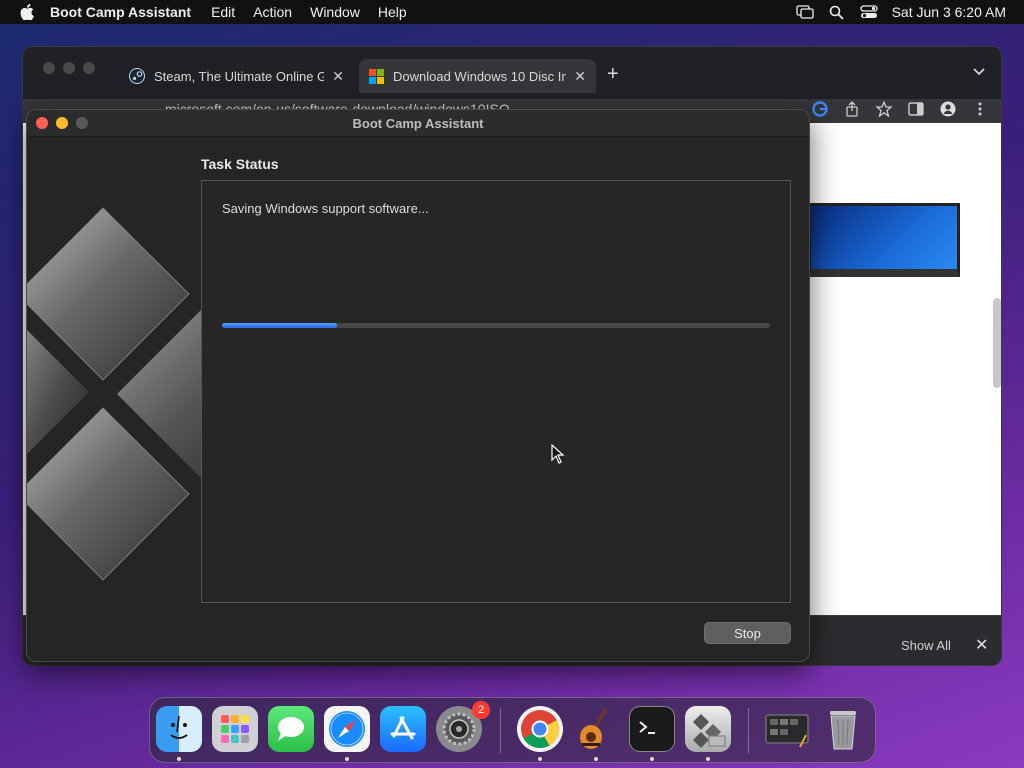 The image size is (1024, 768). I want to click on task-status-heading: Task Status, so click(240, 164).